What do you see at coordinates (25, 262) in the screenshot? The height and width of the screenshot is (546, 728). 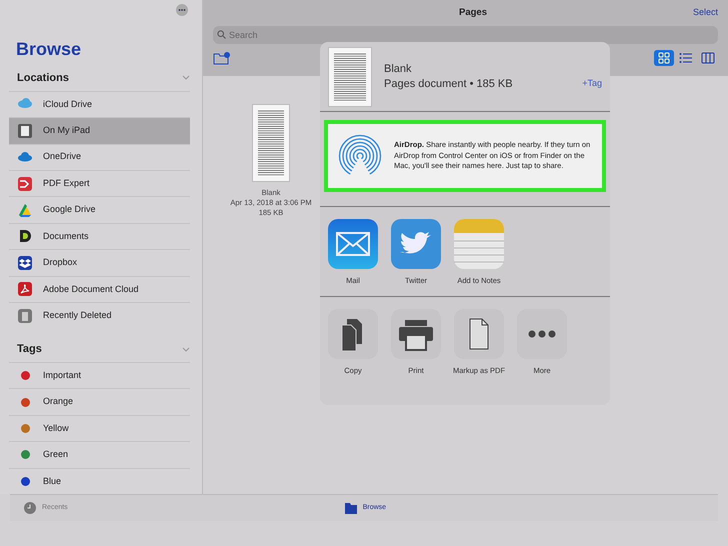 I see `dropbox-icon` at bounding box center [25, 262].